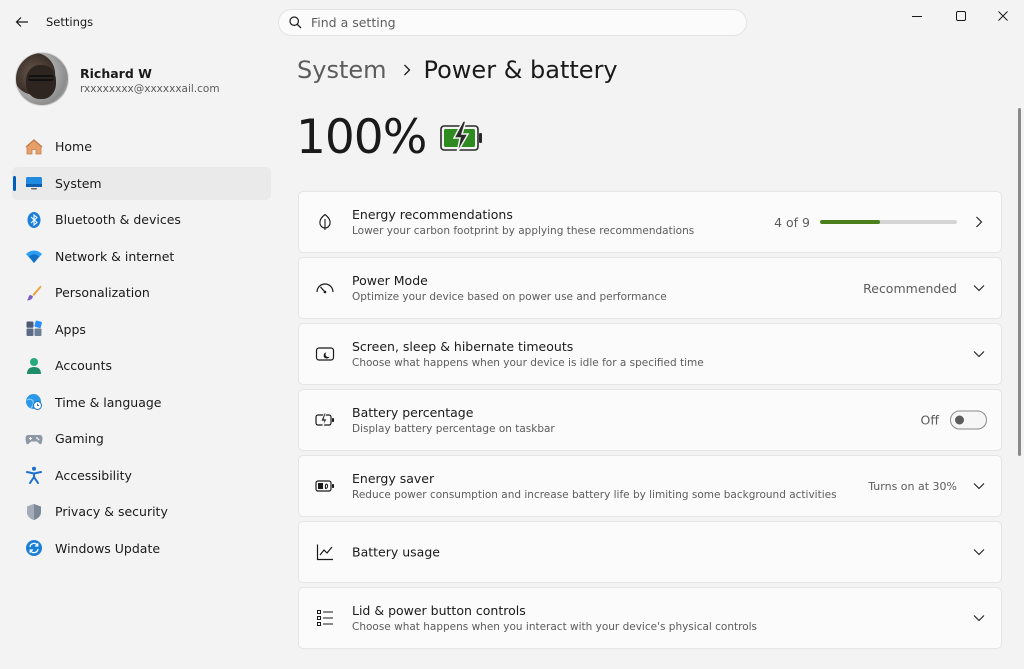 The height and width of the screenshot is (669, 1024). I want to click on sidebar-item-label: Gaming, so click(79, 438).